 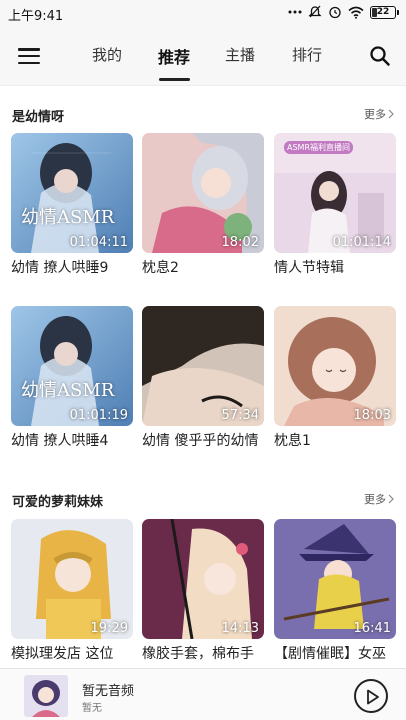 What do you see at coordinates (60, 268) in the screenshot?
I see `album-title: 幼情 撩人哄睡9` at bounding box center [60, 268].